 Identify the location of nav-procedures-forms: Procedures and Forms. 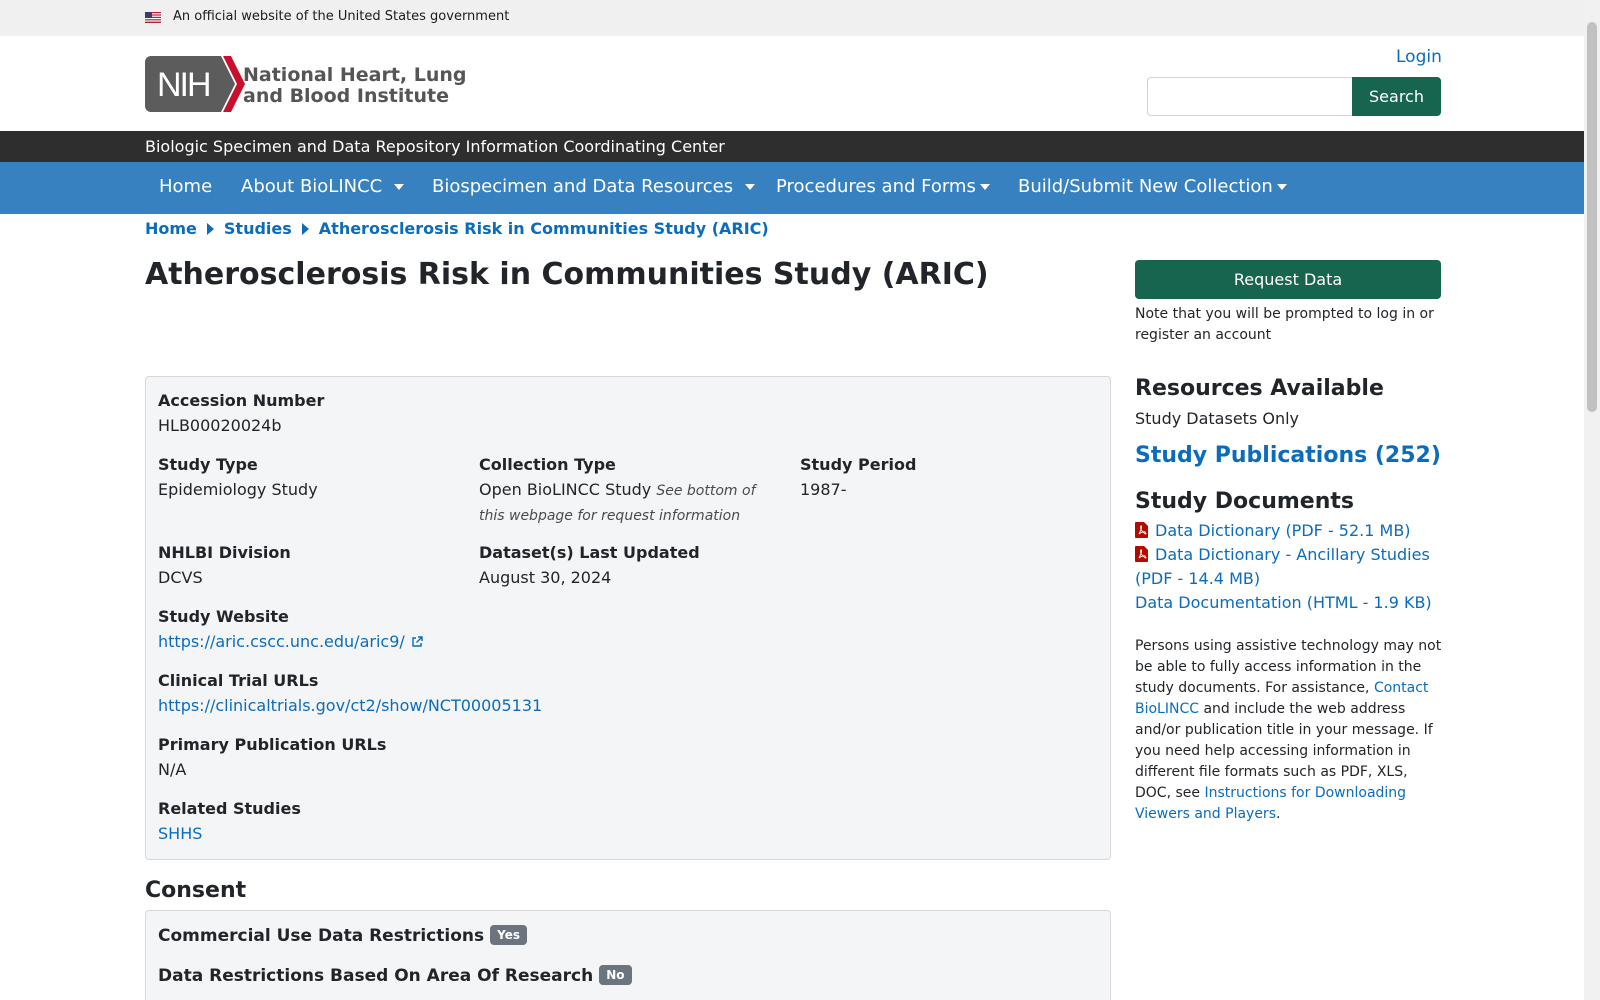
(883, 186).